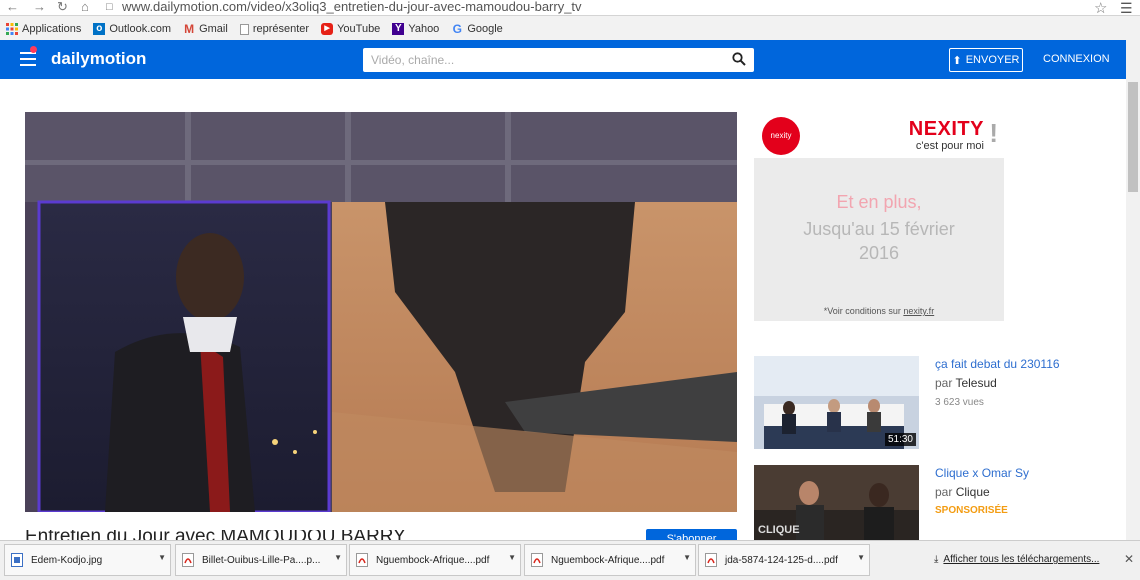 The image size is (1140, 580). I want to click on svg-text: CLIQUE, so click(779, 530).